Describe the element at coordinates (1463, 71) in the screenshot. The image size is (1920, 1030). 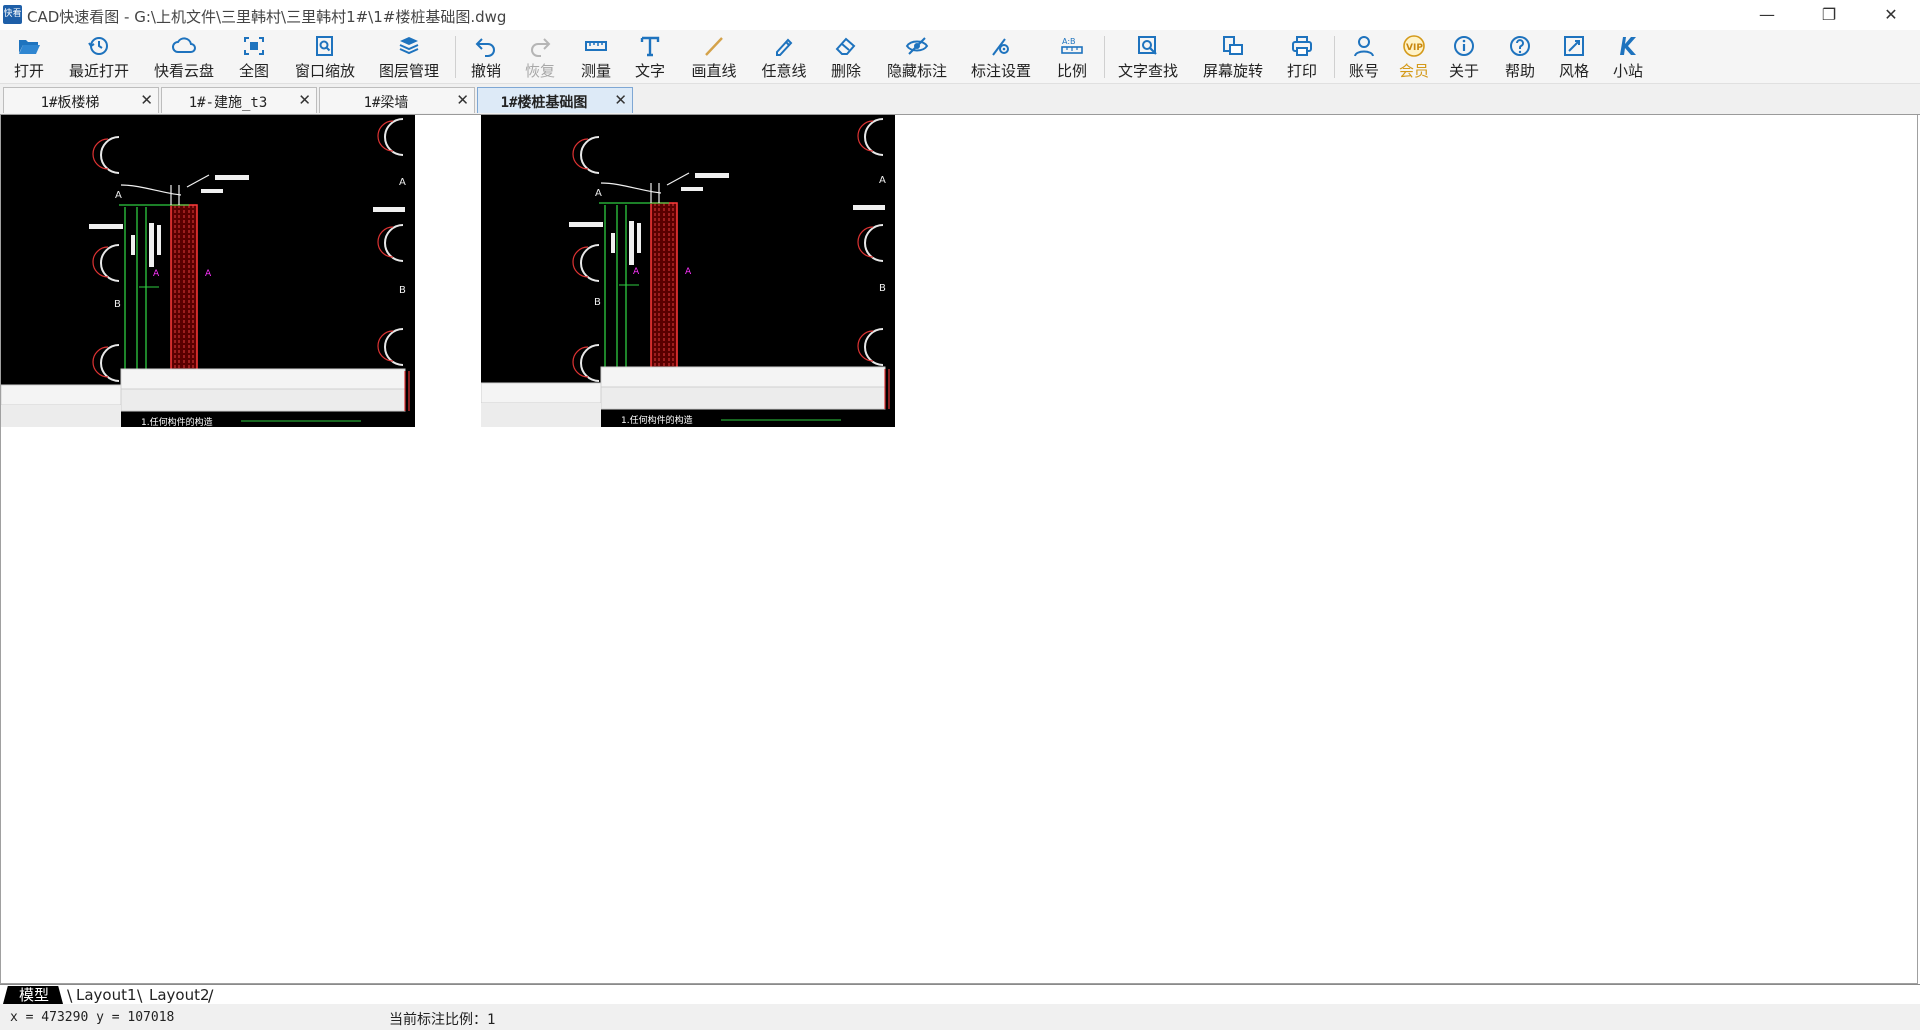
I see `about-label: 关于` at that location.